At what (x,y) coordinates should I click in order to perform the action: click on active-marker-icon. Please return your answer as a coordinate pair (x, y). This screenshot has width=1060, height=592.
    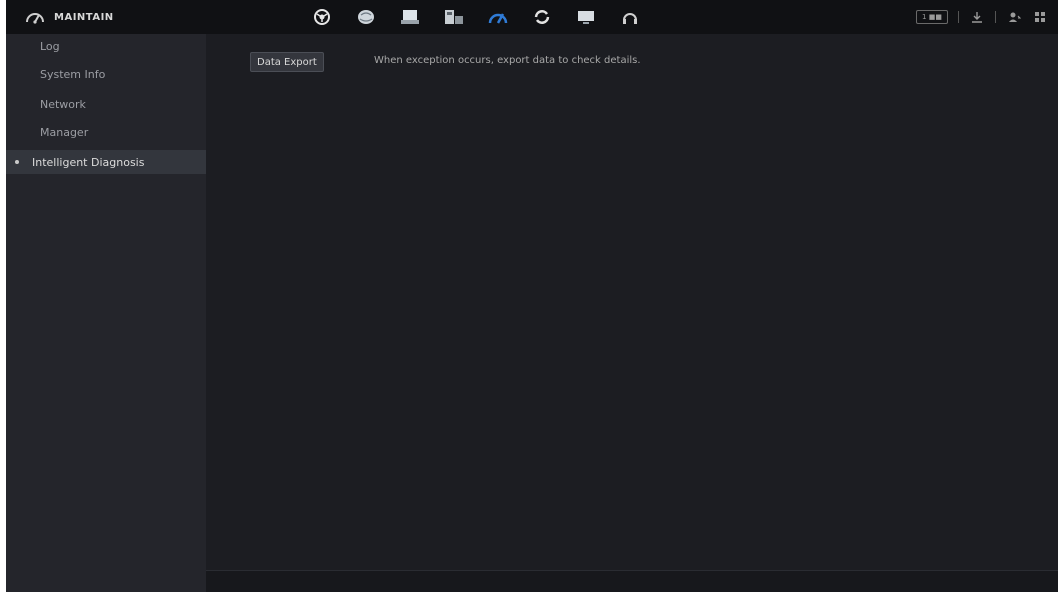
    Looking at the image, I should click on (17, 162).